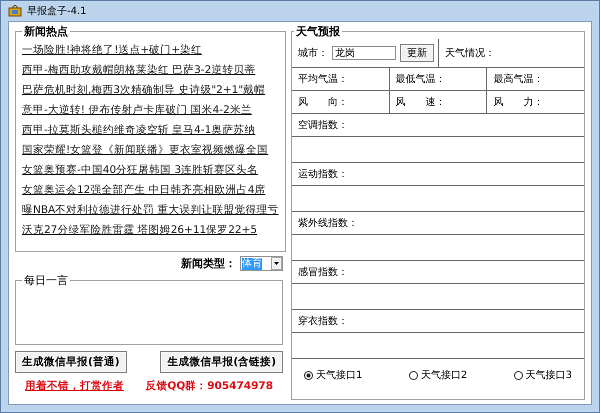 This screenshot has width=600, height=413. Describe the element at coordinates (328, 223) in the screenshot. I see `index-label: 紫外线指数：` at that location.